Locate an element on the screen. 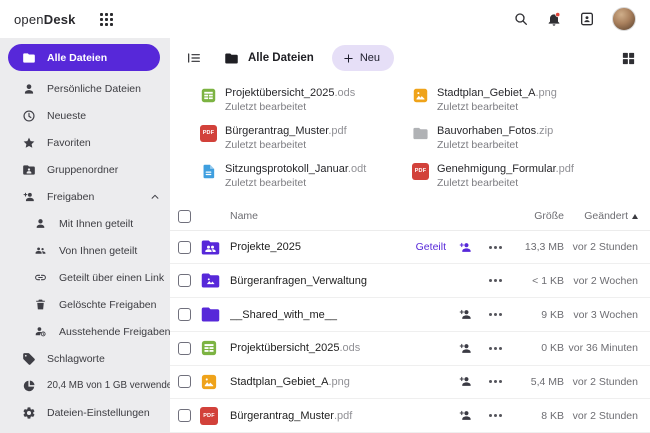 The width and height of the screenshot is (650, 433). new-button-label: Neu is located at coordinates (370, 58).